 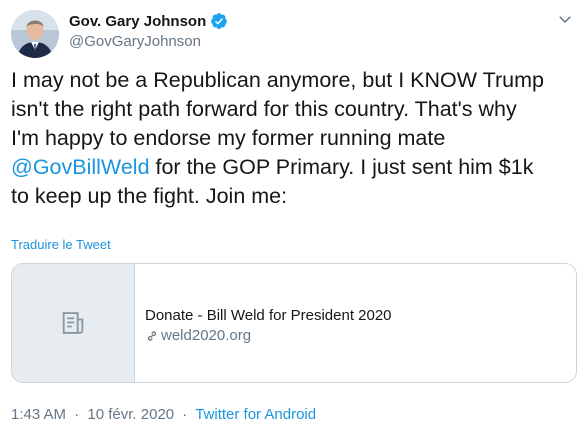 I want to click on name-row: Gov. Gary Johnson, so click(x=148, y=21).